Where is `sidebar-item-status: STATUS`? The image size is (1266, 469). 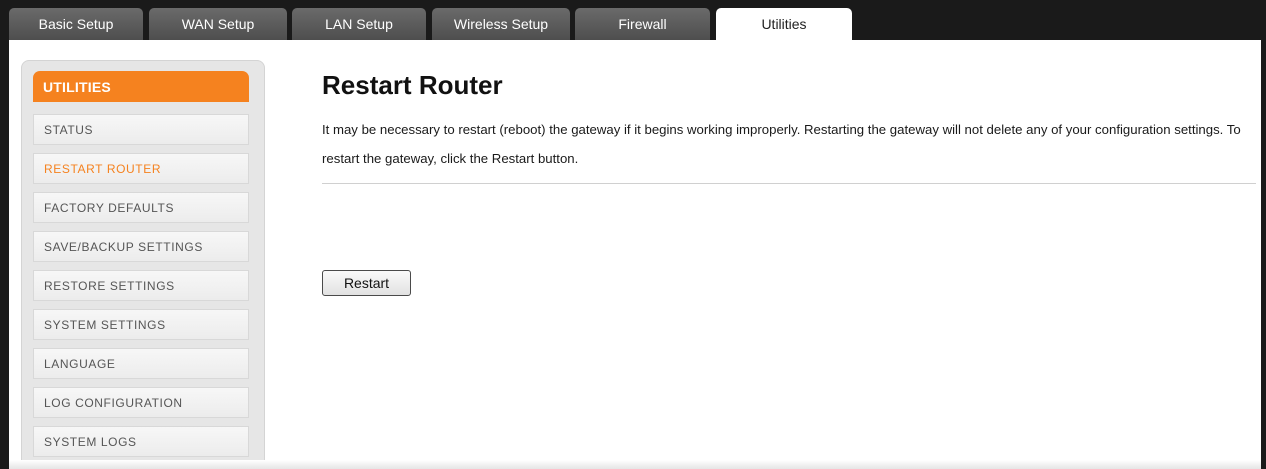 sidebar-item-status: STATUS is located at coordinates (141, 129).